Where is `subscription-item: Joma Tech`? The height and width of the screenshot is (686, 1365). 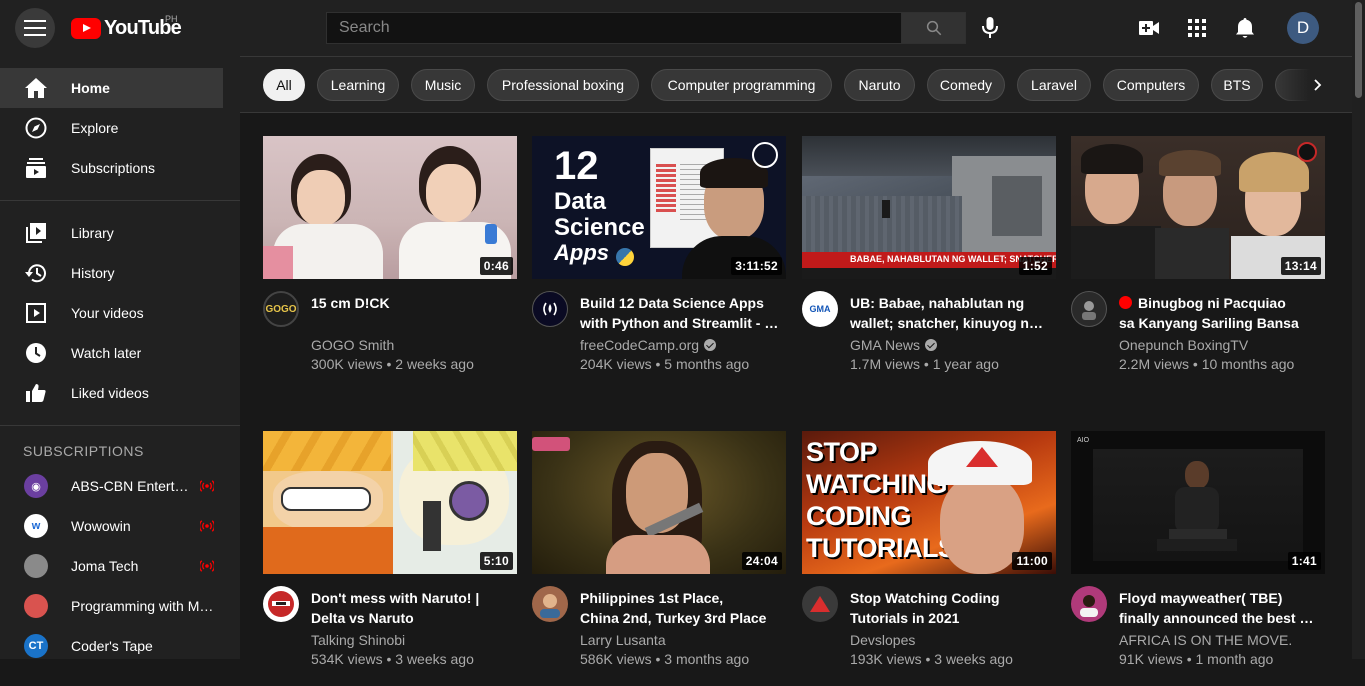 subscription-item: Joma Tech is located at coordinates (111, 566).